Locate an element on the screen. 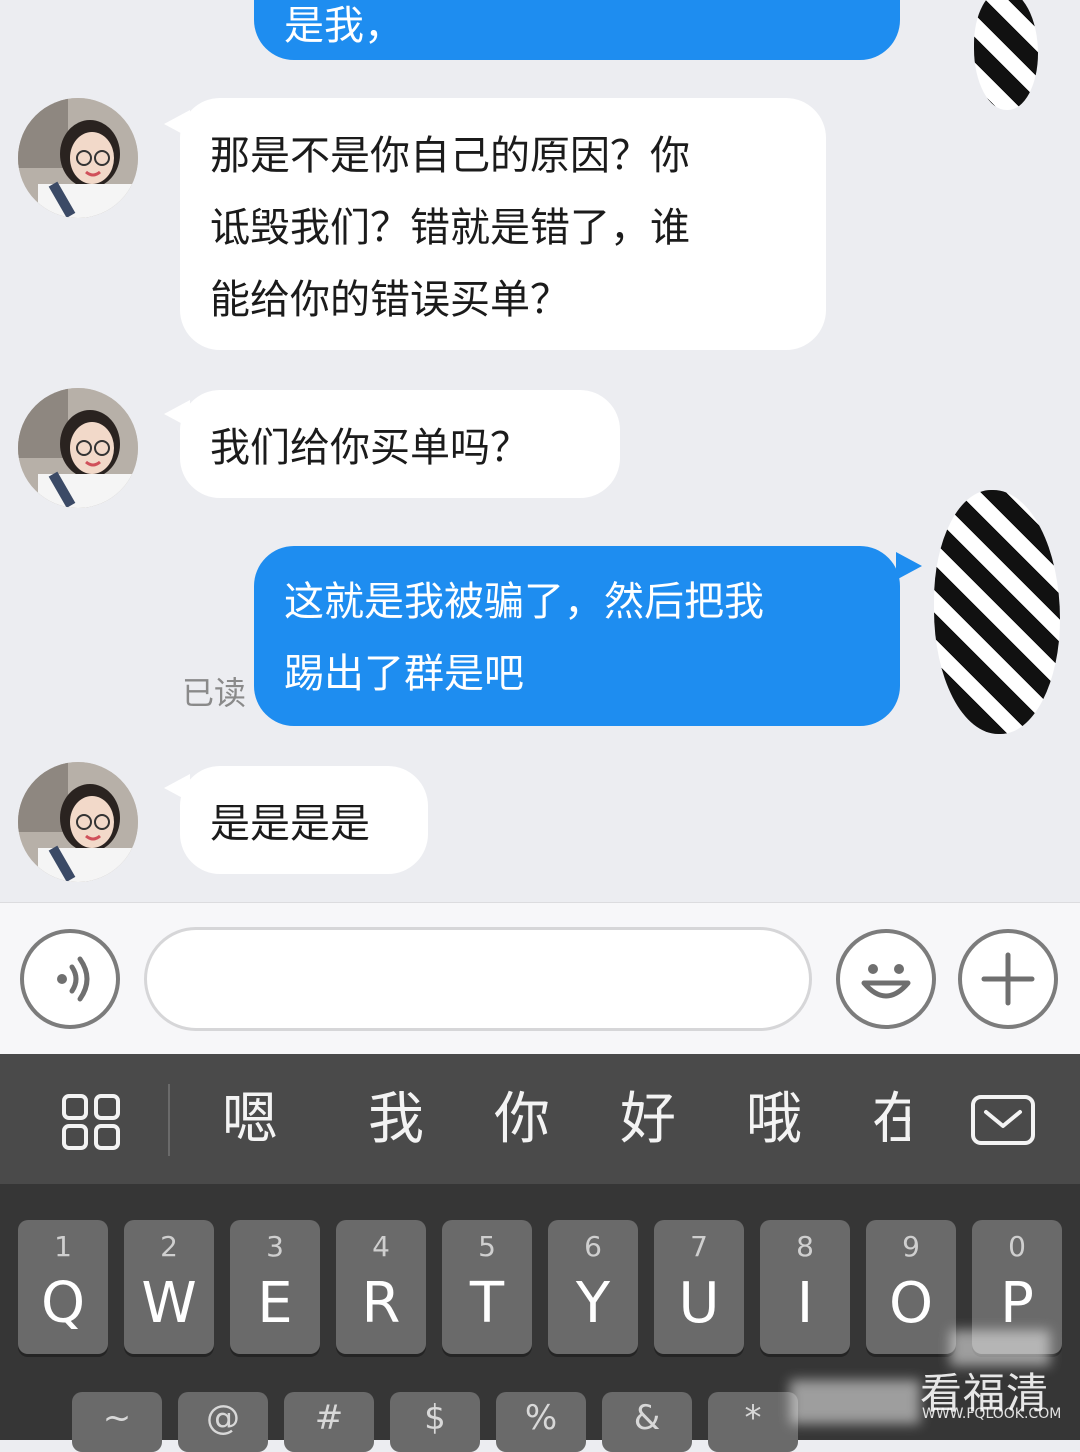 This screenshot has height=1452, width=1080. message-bubble-outgoing: 是我， is located at coordinates (577, 30).